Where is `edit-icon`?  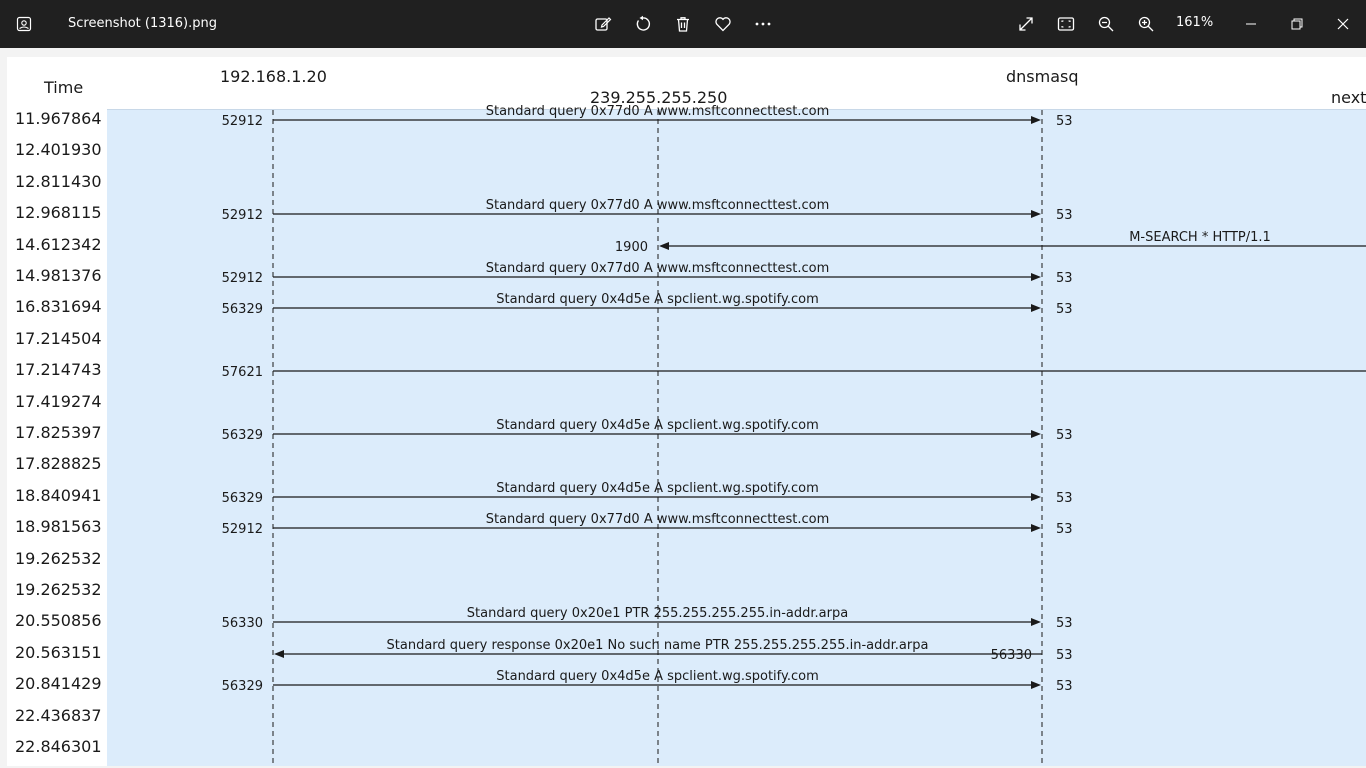 edit-icon is located at coordinates (603, 24).